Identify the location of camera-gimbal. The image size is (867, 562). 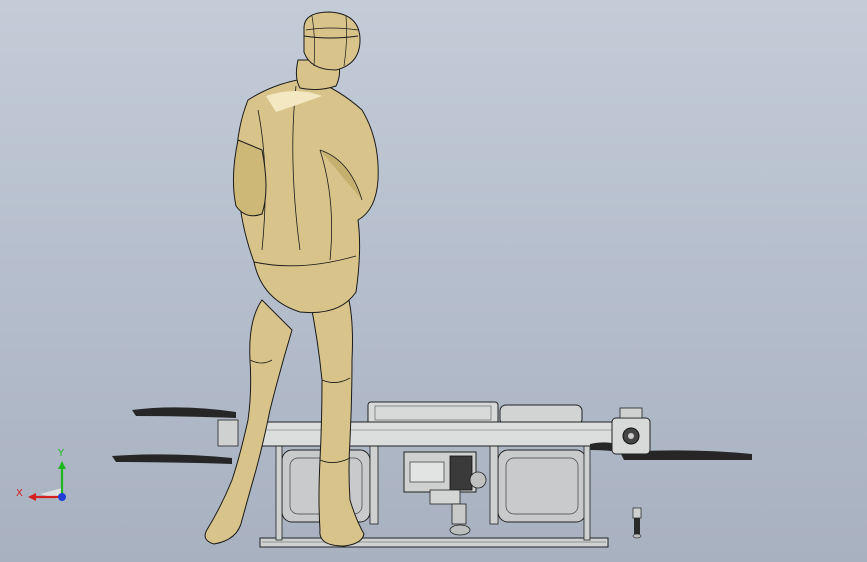
(445, 493).